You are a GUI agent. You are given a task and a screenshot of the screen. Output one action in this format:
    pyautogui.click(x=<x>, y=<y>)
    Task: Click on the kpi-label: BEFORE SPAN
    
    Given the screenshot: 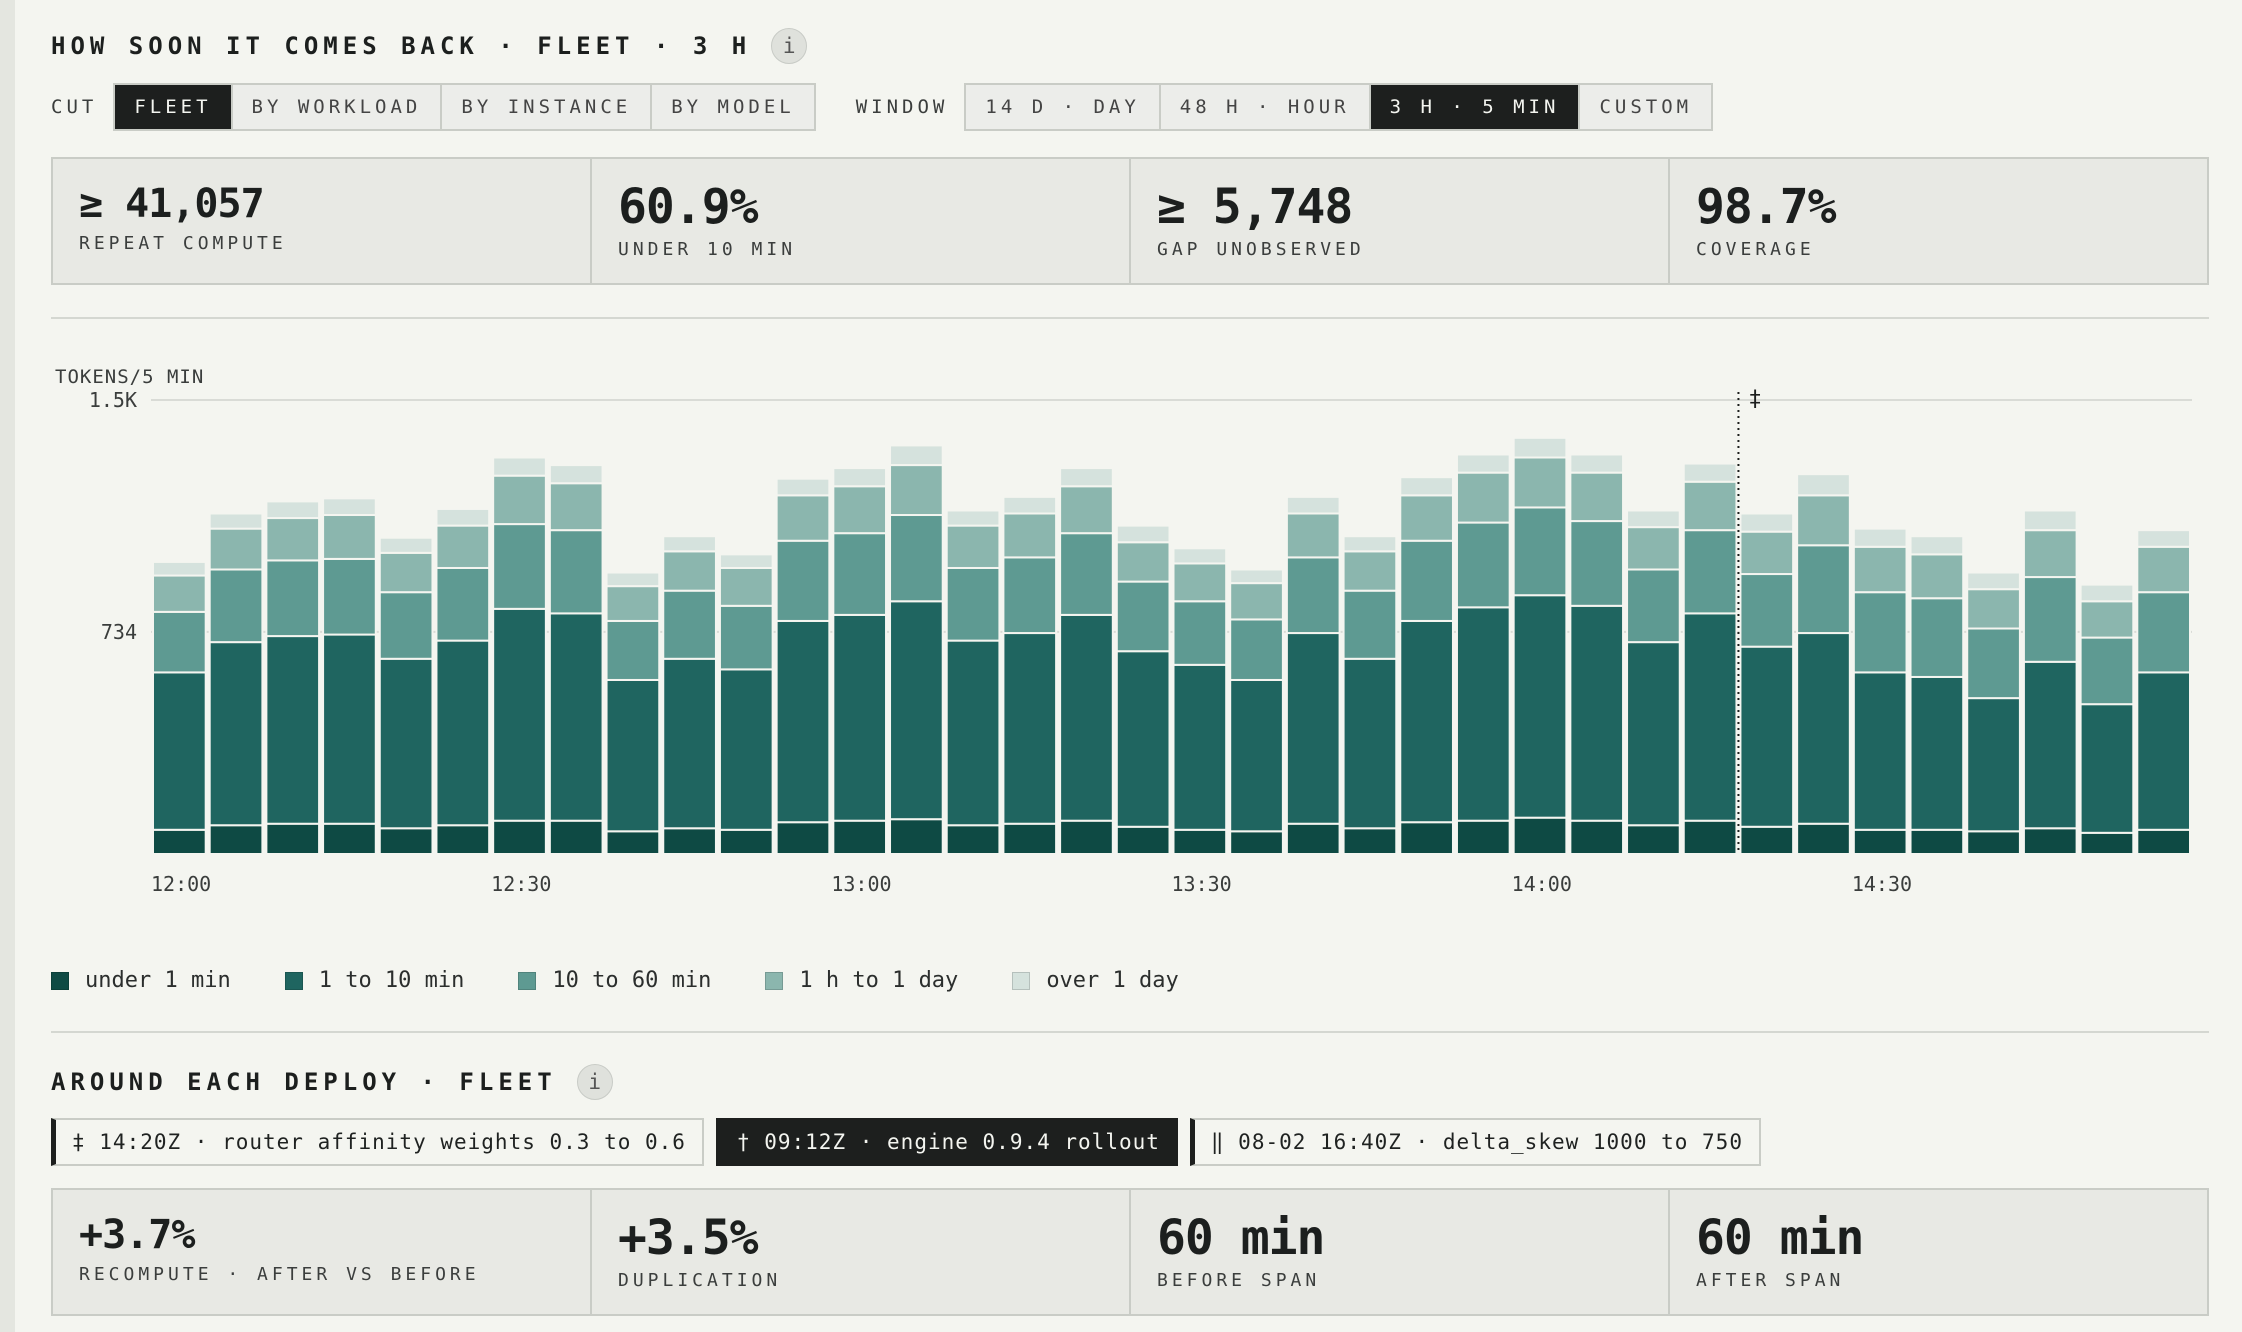 What is the action you would take?
    pyautogui.click(x=1239, y=1280)
    